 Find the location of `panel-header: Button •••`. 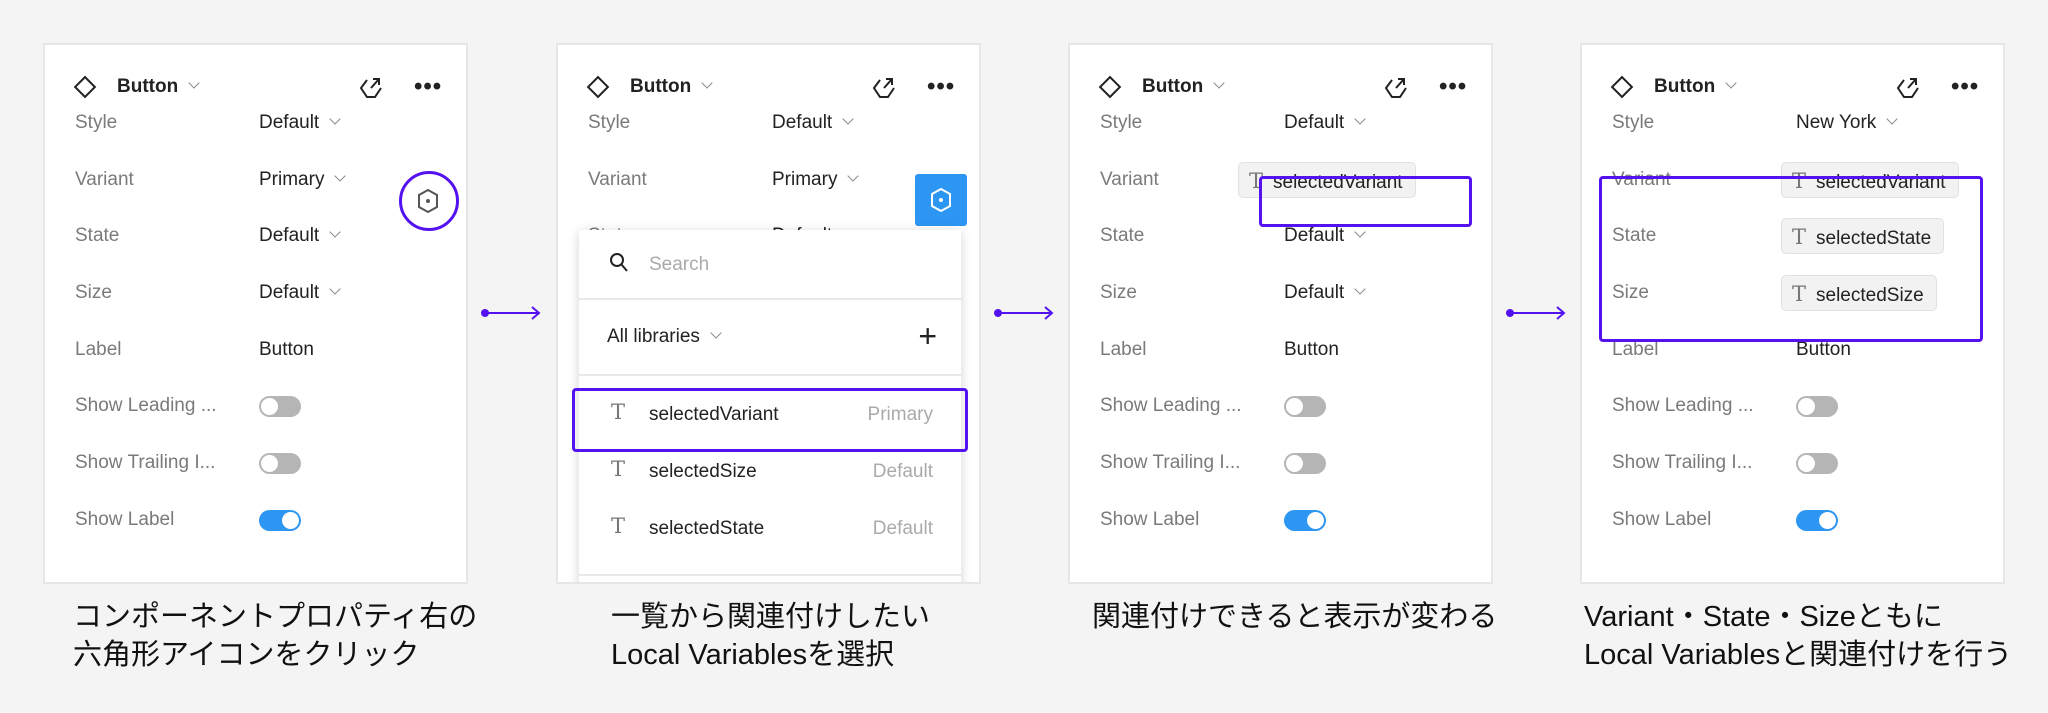

panel-header: Button ••• is located at coordinates (768, 88).